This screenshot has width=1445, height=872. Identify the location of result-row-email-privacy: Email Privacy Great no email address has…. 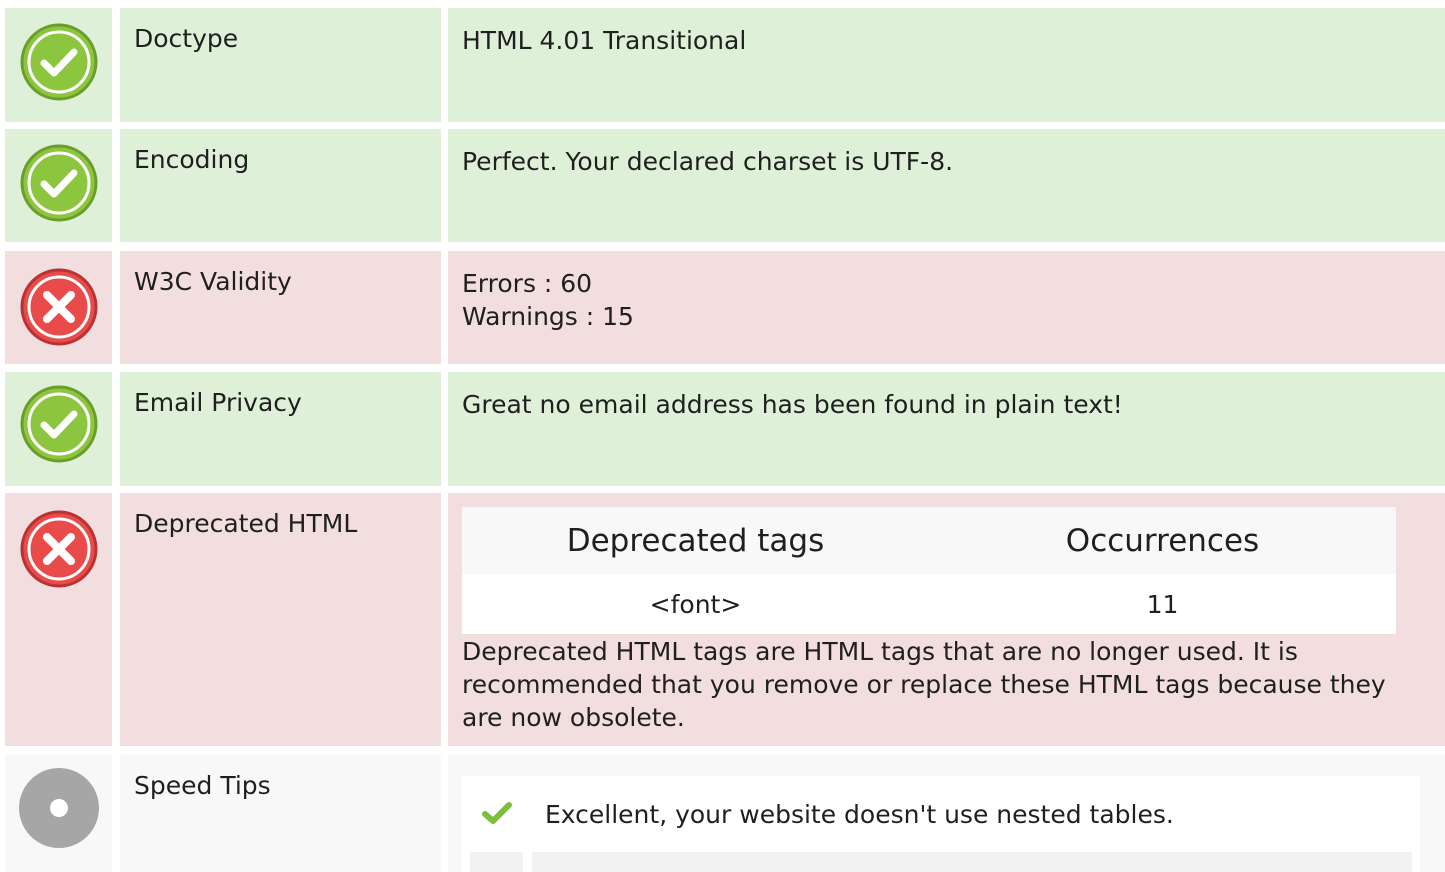
(725, 429).